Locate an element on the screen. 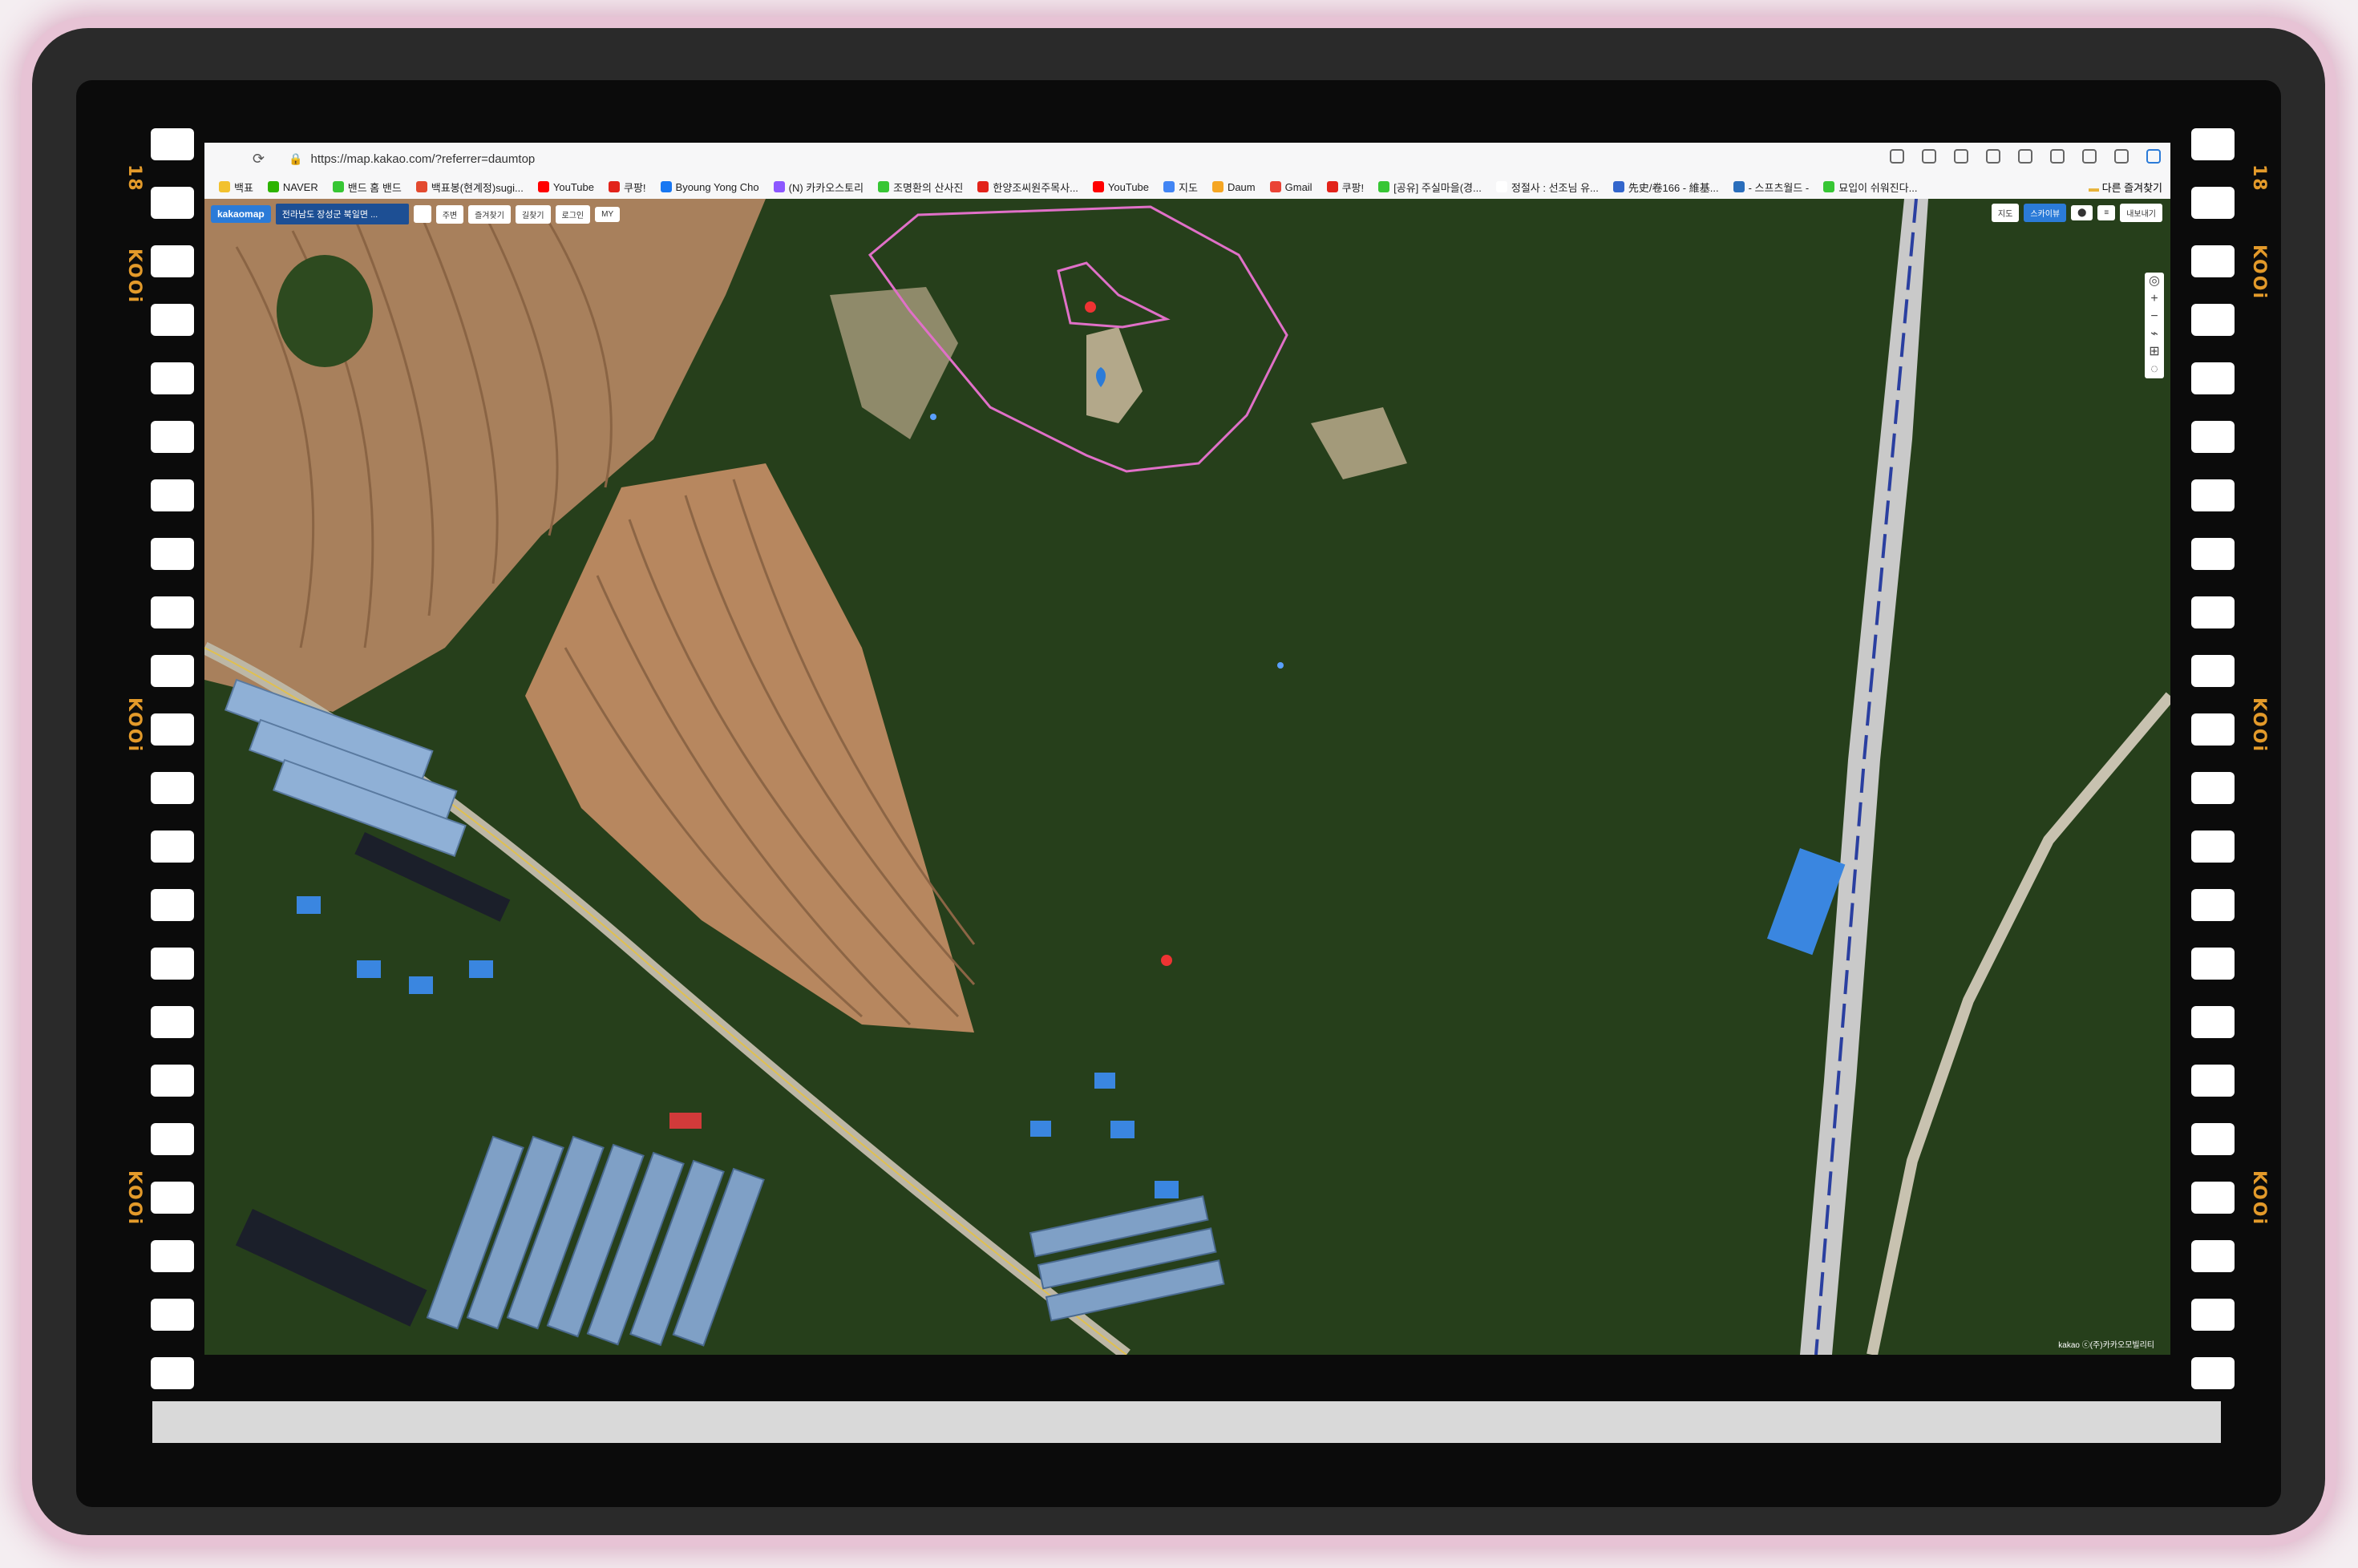 The height and width of the screenshot is (1568, 2358). login-button: 로그인 is located at coordinates (573, 214).